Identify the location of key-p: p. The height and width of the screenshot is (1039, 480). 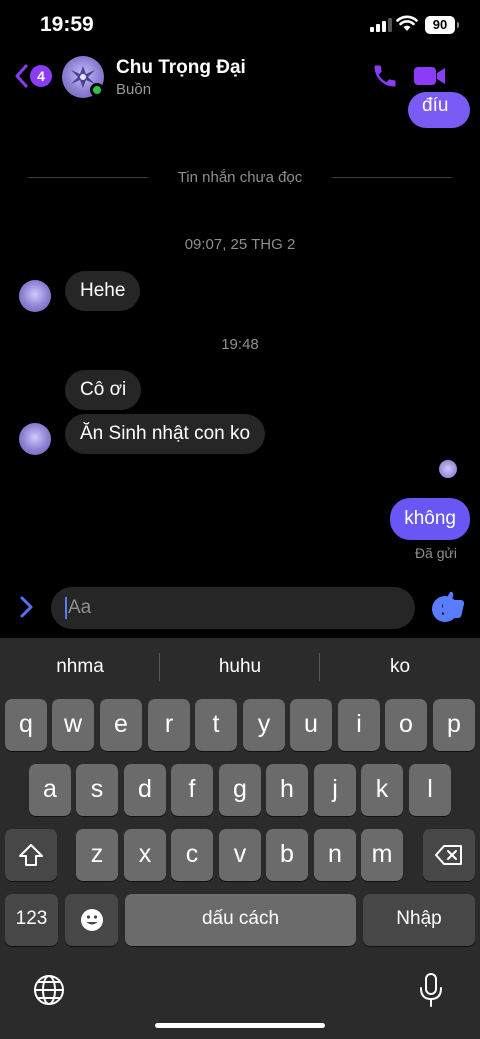
(454, 725).